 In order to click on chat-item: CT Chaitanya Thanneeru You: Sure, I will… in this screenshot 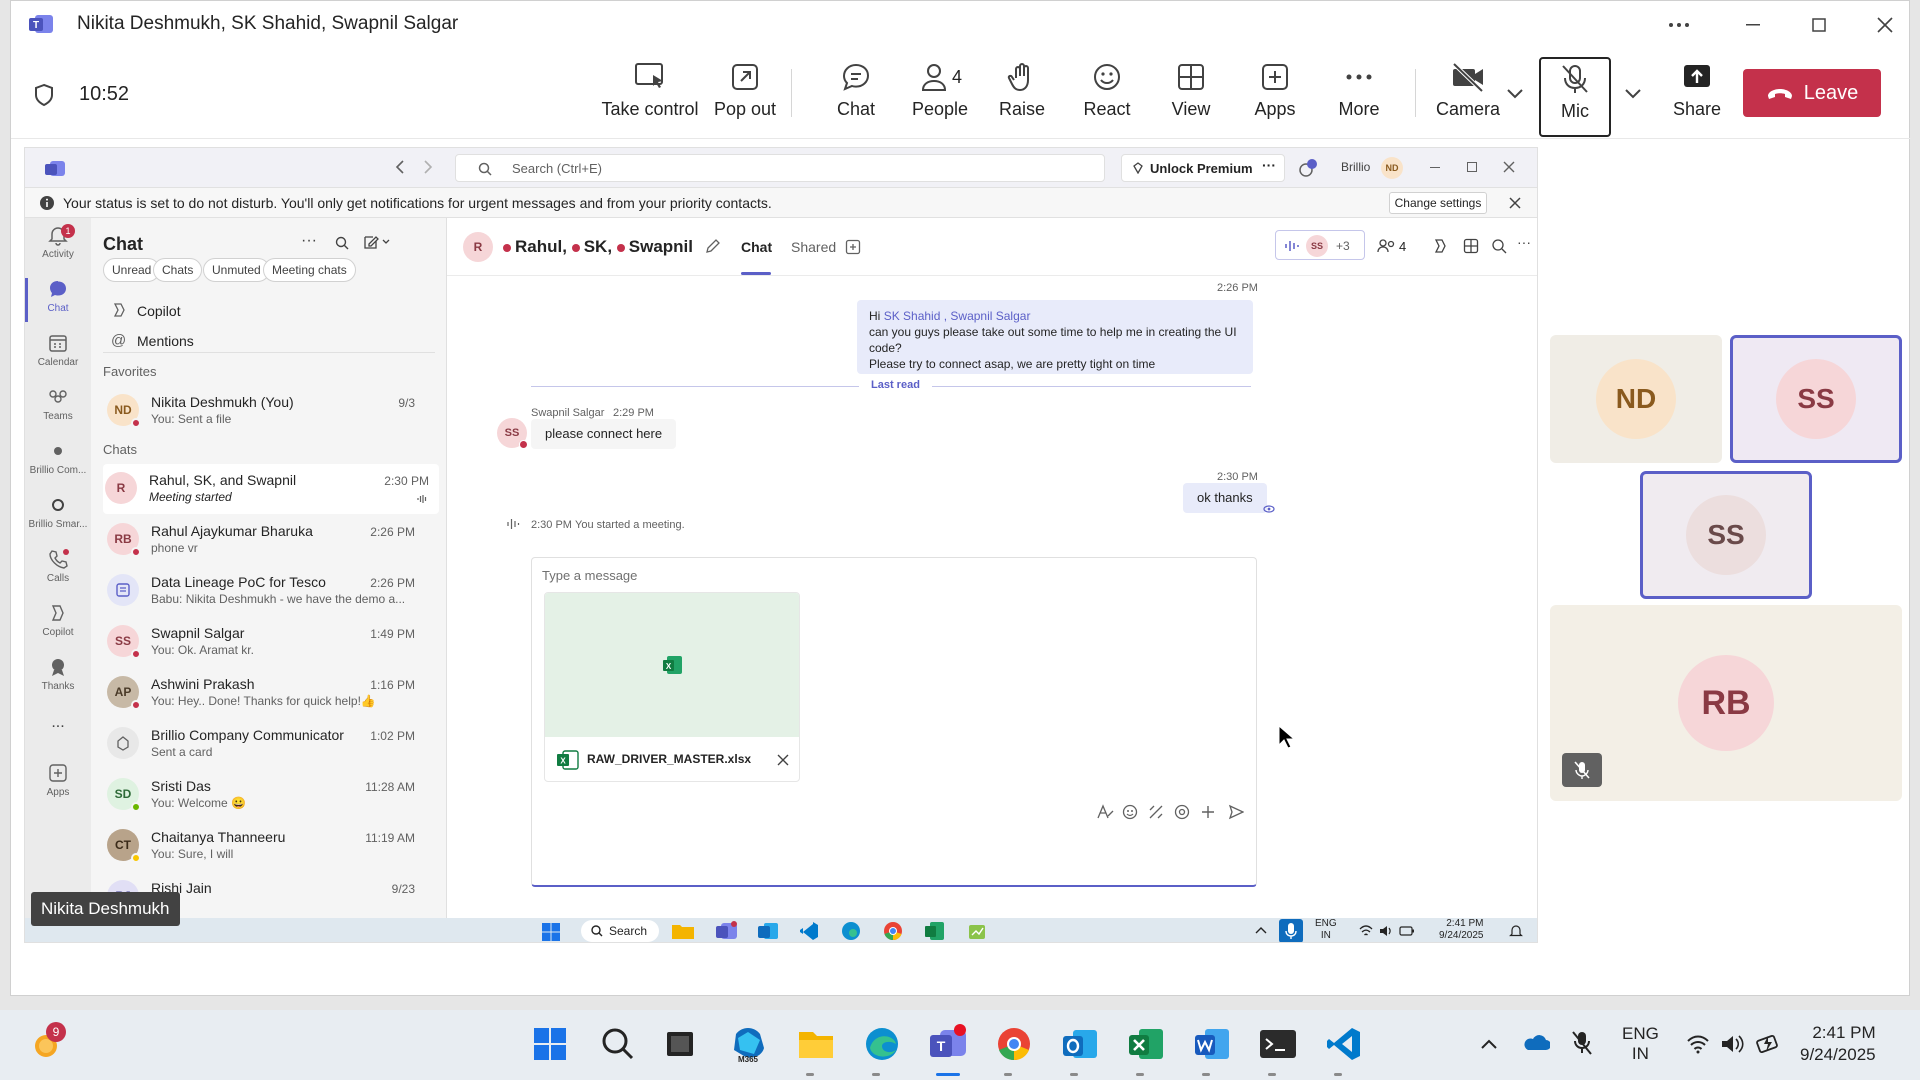, I will do `click(265, 846)`.